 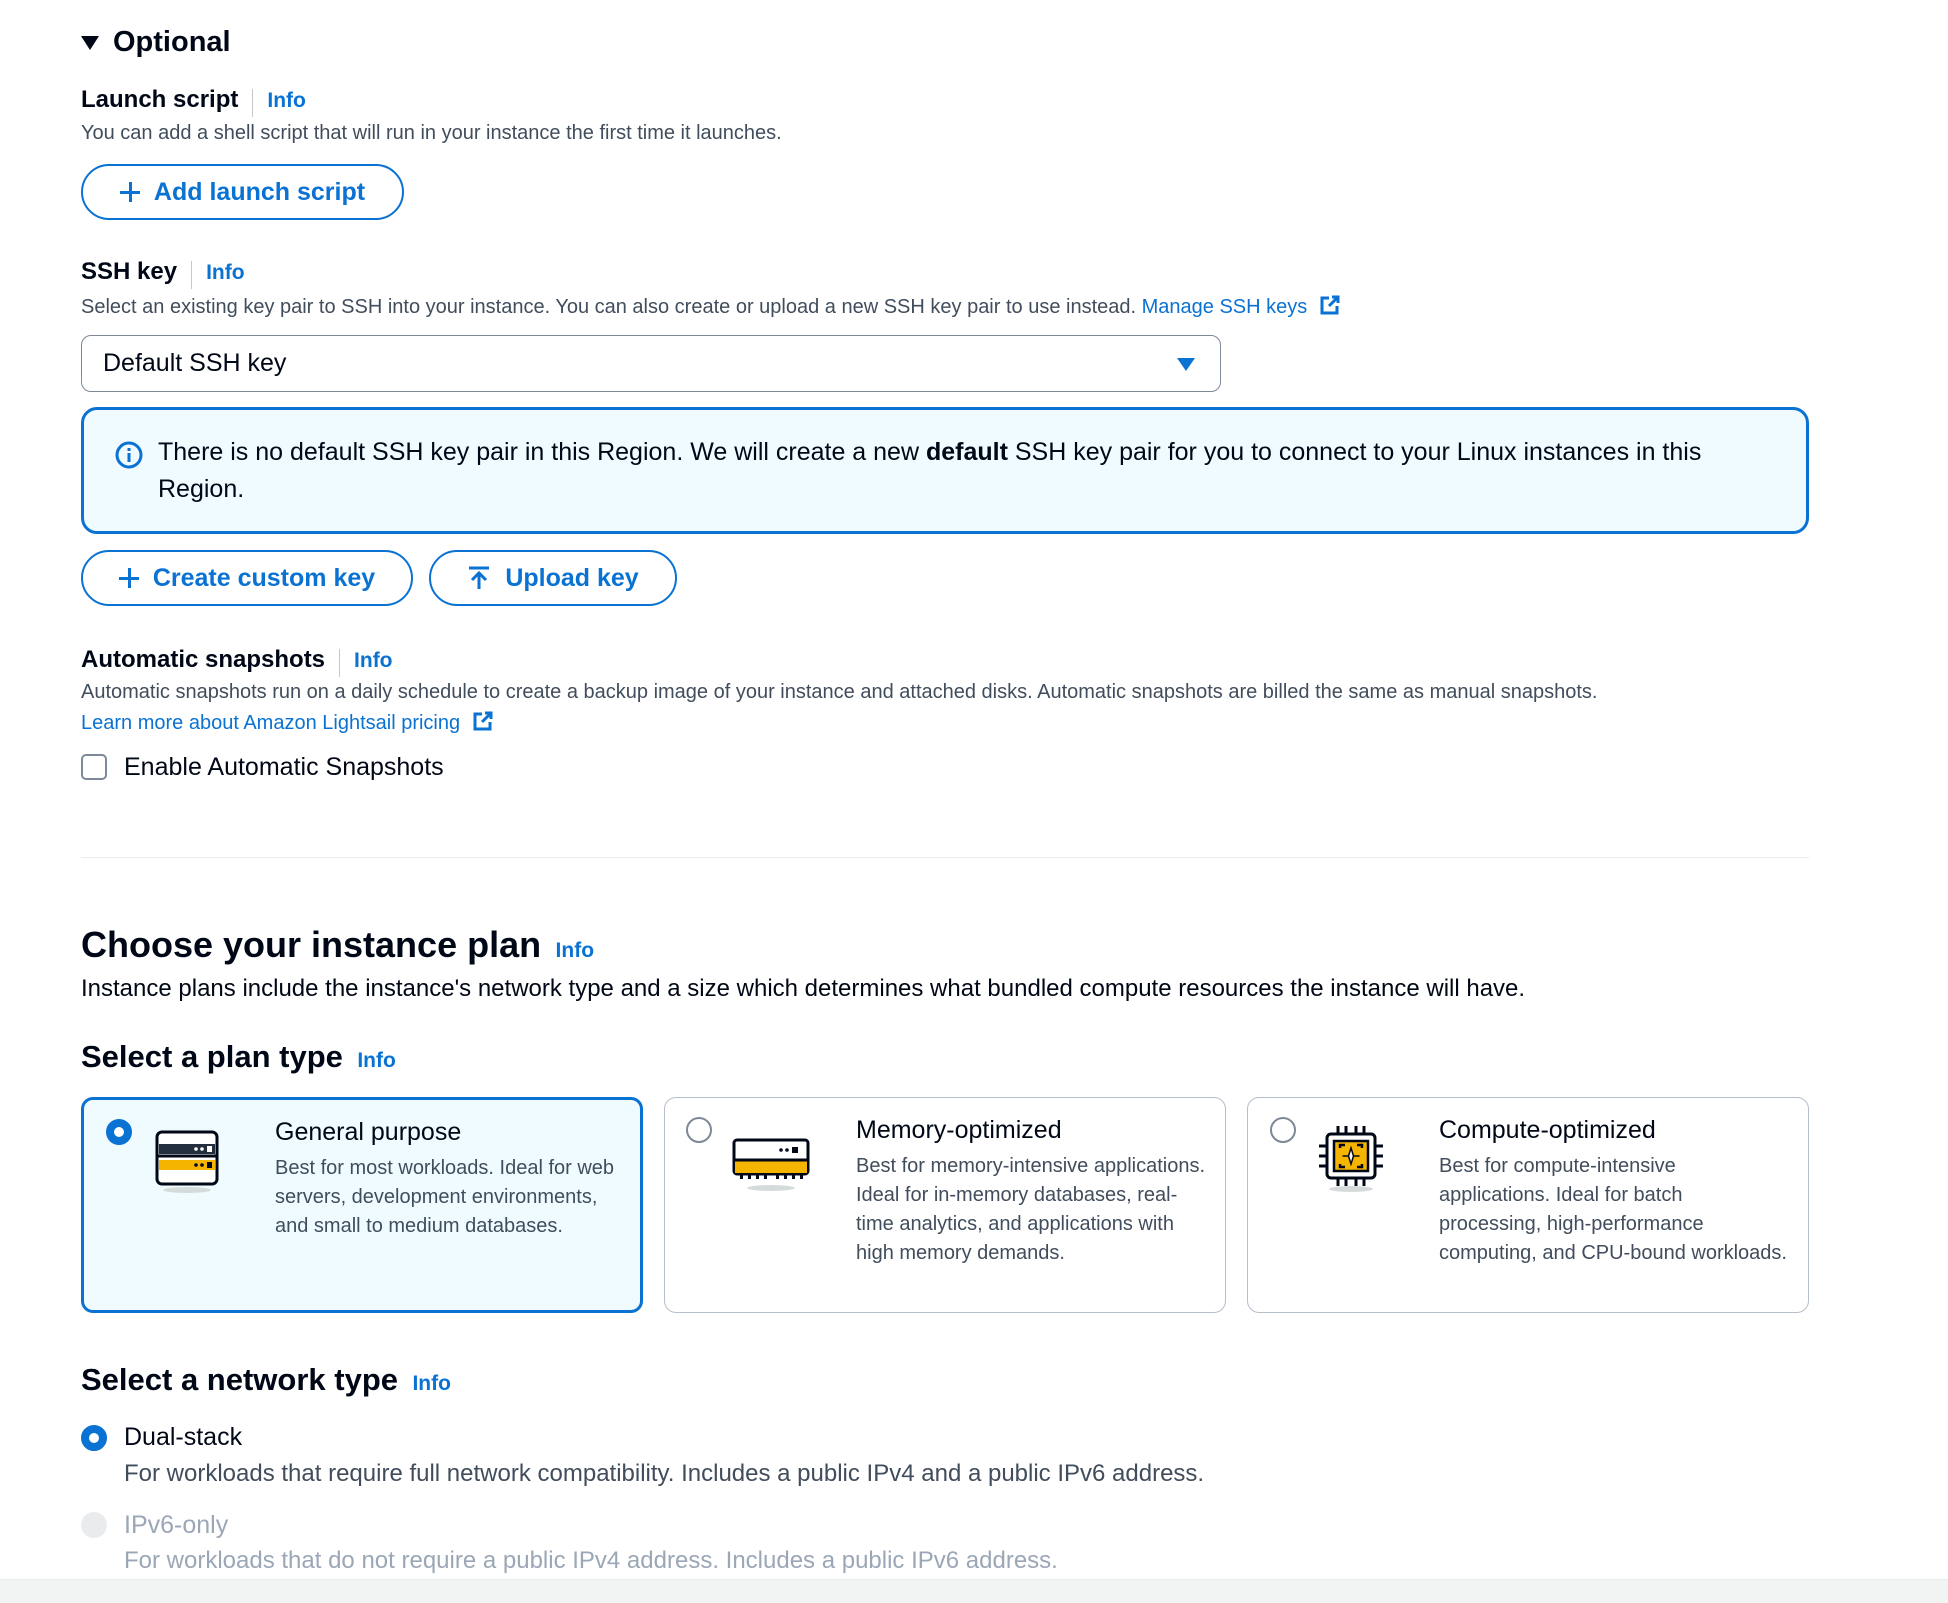 I want to click on network-type-header: Select a network type Info, so click(x=266, y=1380).